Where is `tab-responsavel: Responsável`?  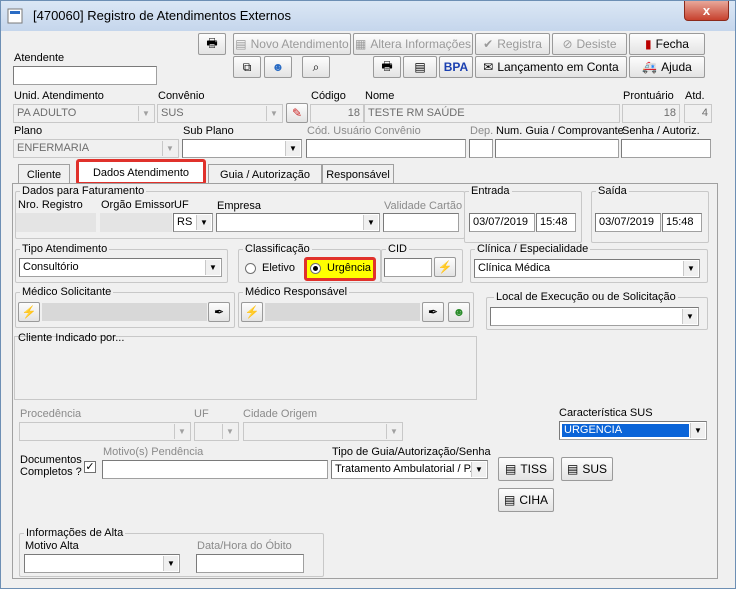 tab-responsavel: Responsável is located at coordinates (358, 174).